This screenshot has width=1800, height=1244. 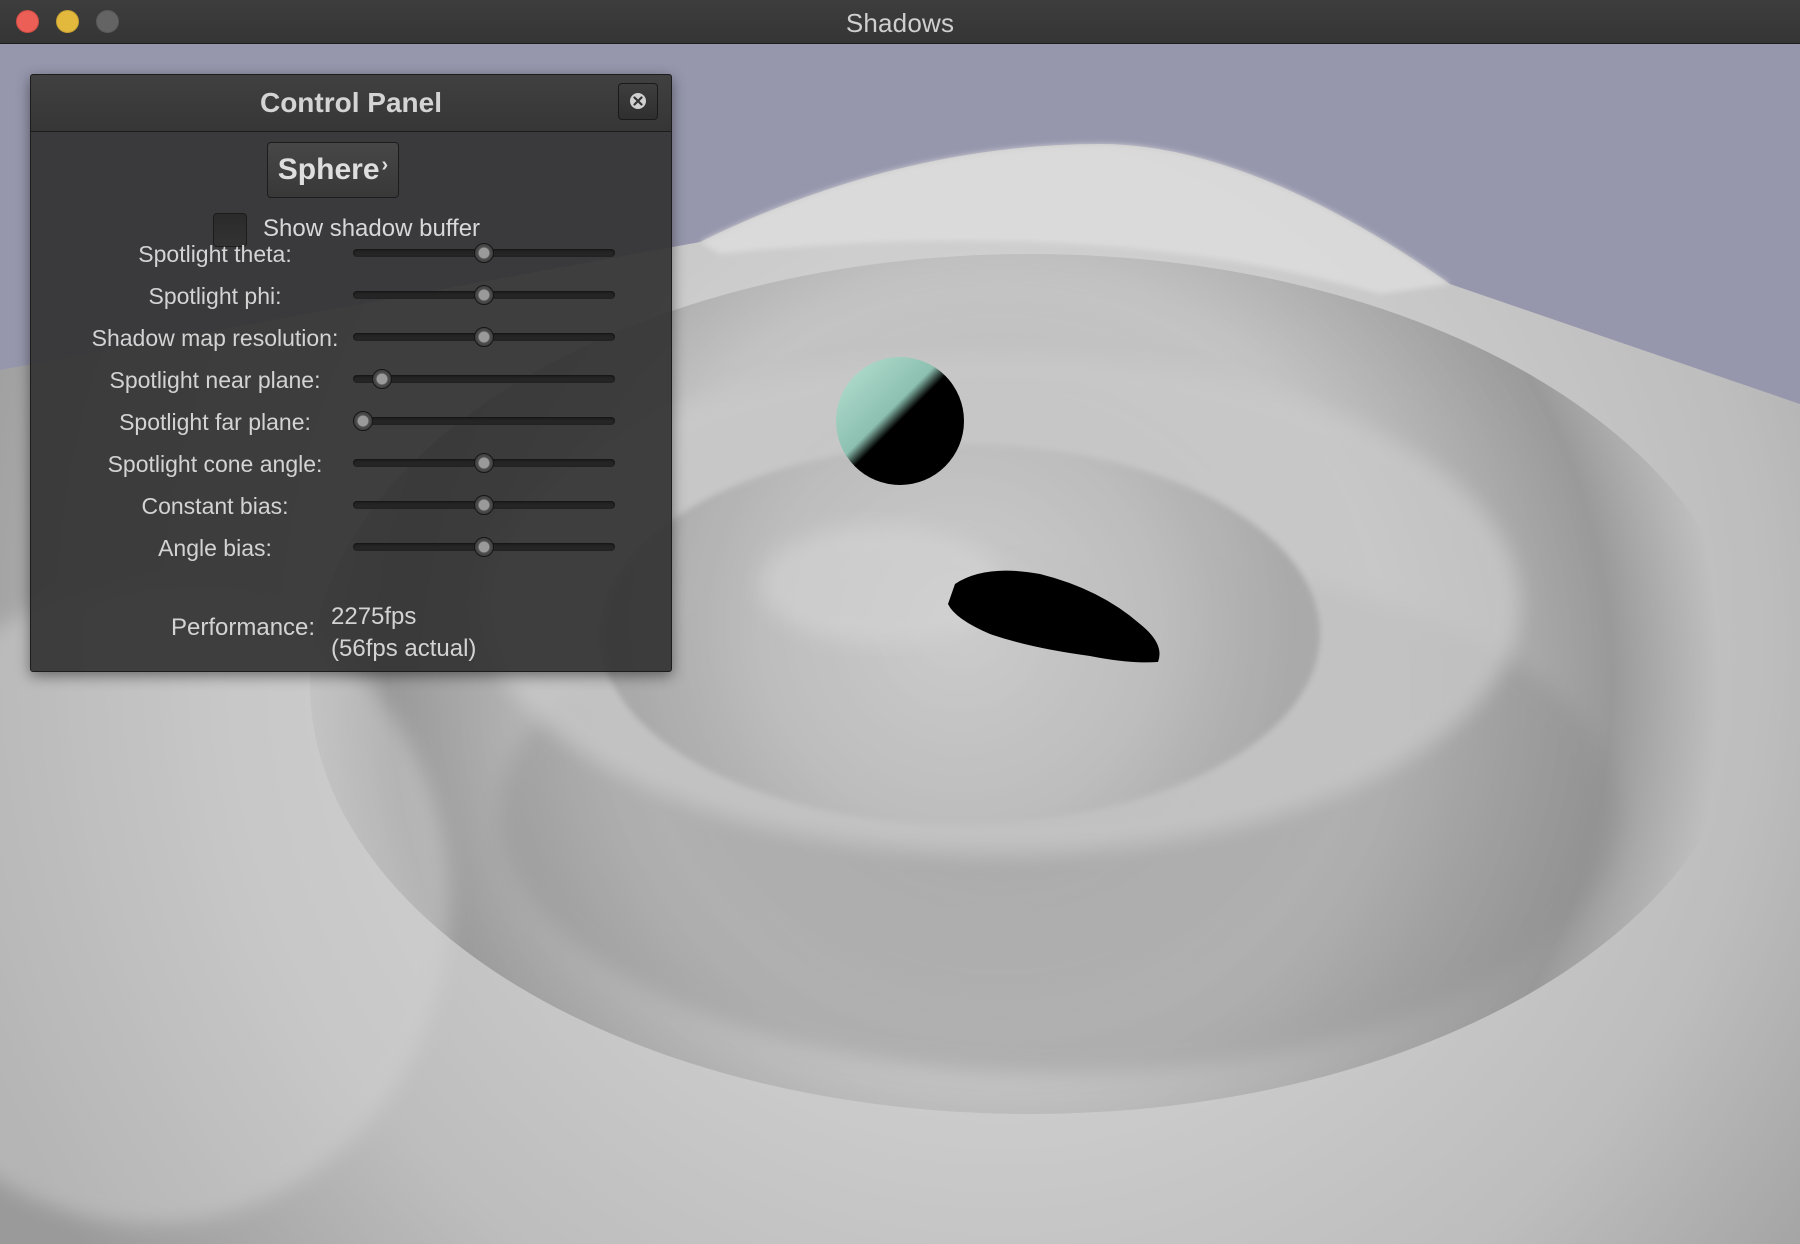 I want to click on sphere, so click(x=900, y=421).